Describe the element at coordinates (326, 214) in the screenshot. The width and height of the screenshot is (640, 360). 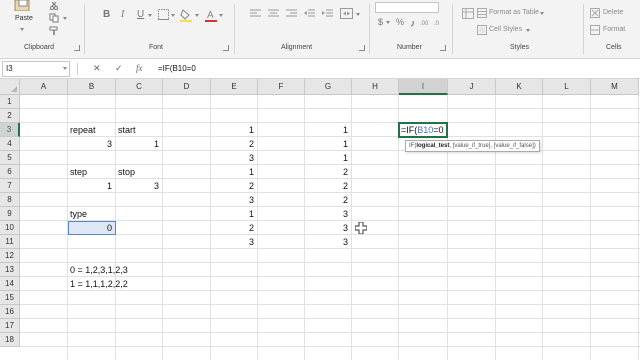
I see `cell-g9: 3` at that location.